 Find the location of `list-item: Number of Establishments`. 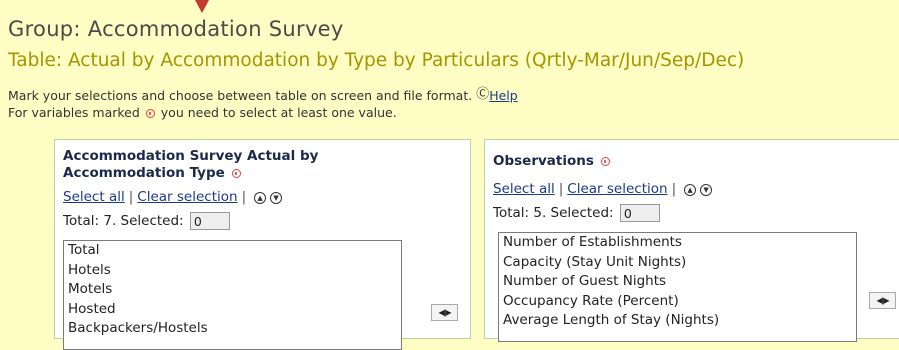

list-item: Number of Establishments is located at coordinates (677, 243).